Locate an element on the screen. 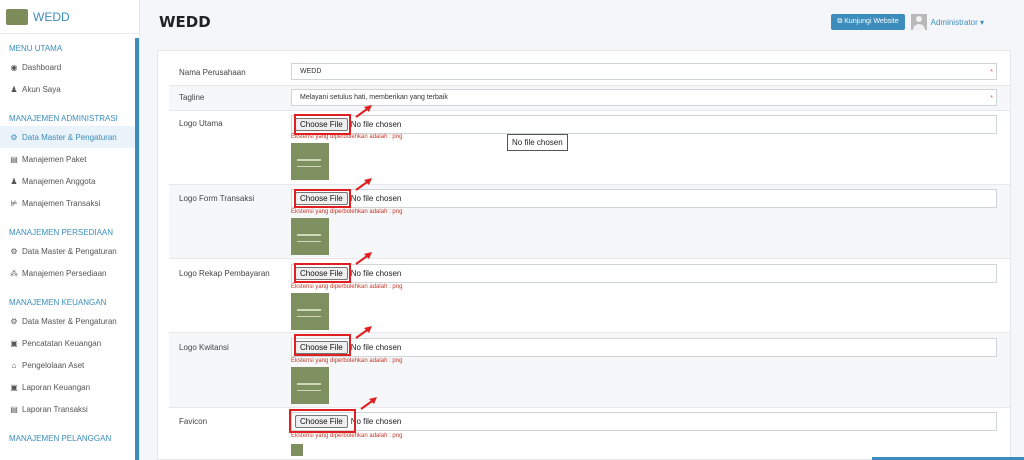  brand-name: WEDD is located at coordinates (51, 16).